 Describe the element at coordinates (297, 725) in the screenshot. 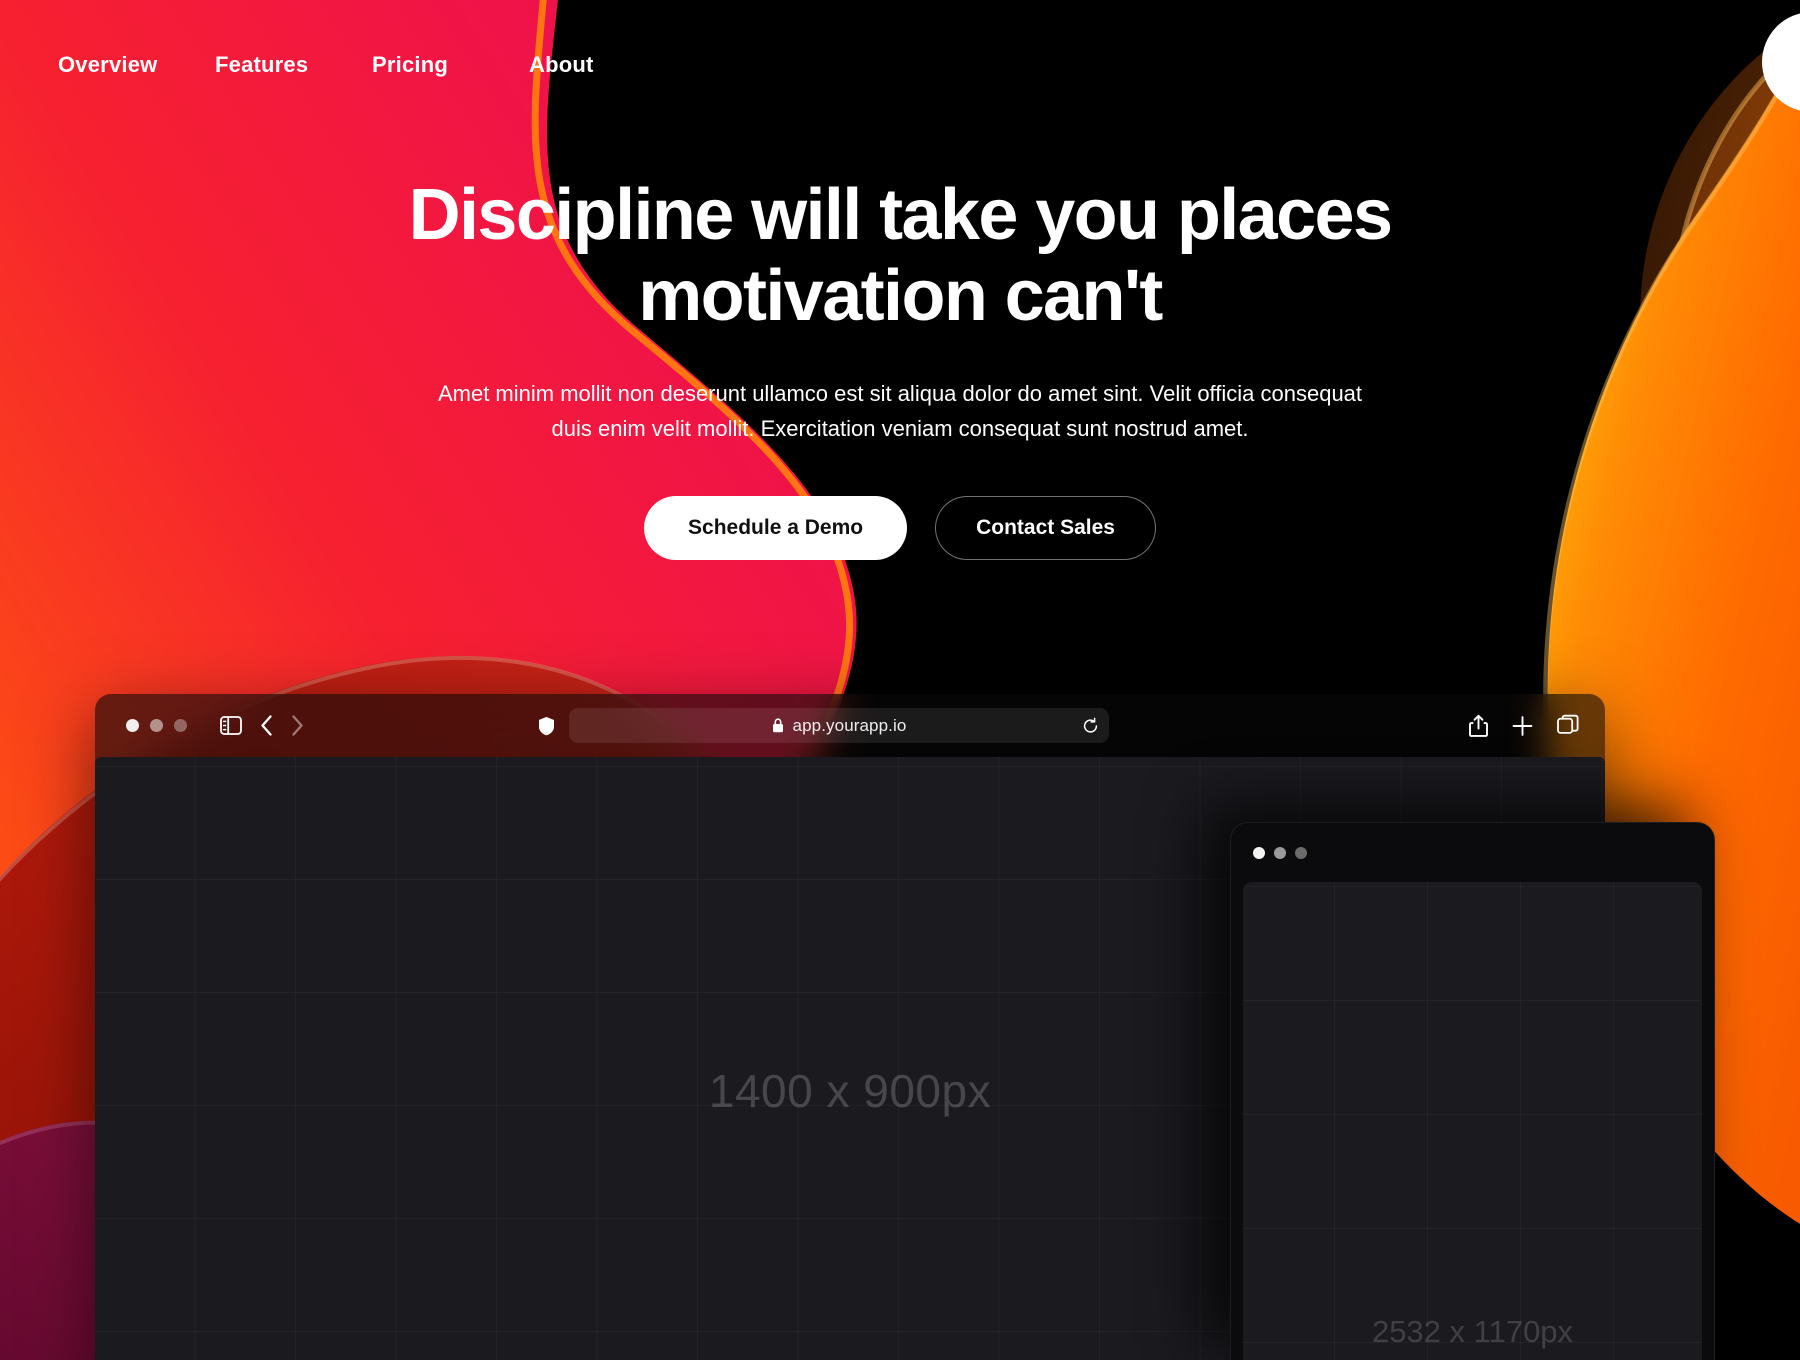

I see `chevron-right-icon` at that location.